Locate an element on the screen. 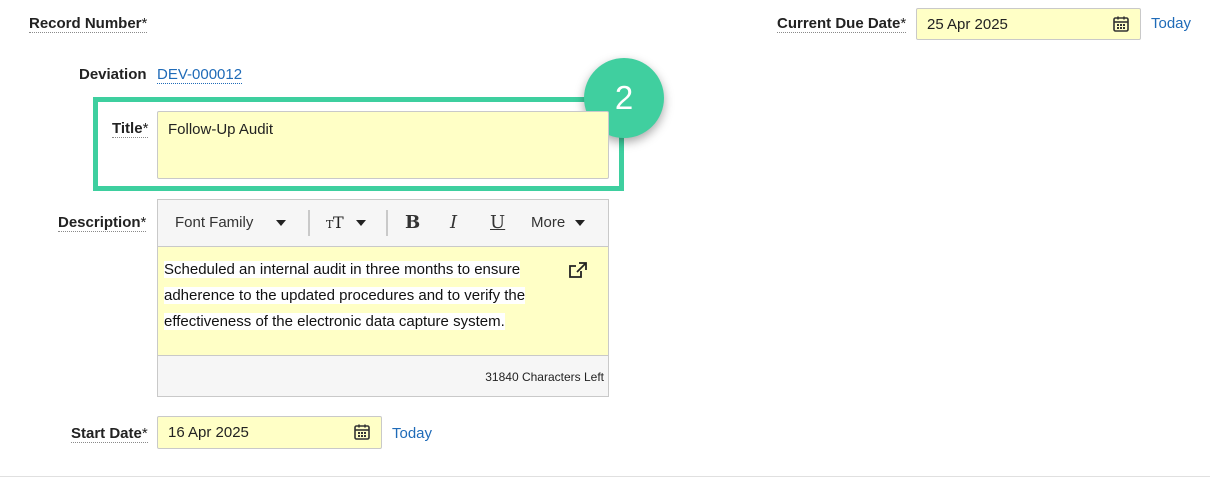 This screenshot has height=480, width=1210. editor-footer: 31840 Characters Left is located at coordinates (383, 376).